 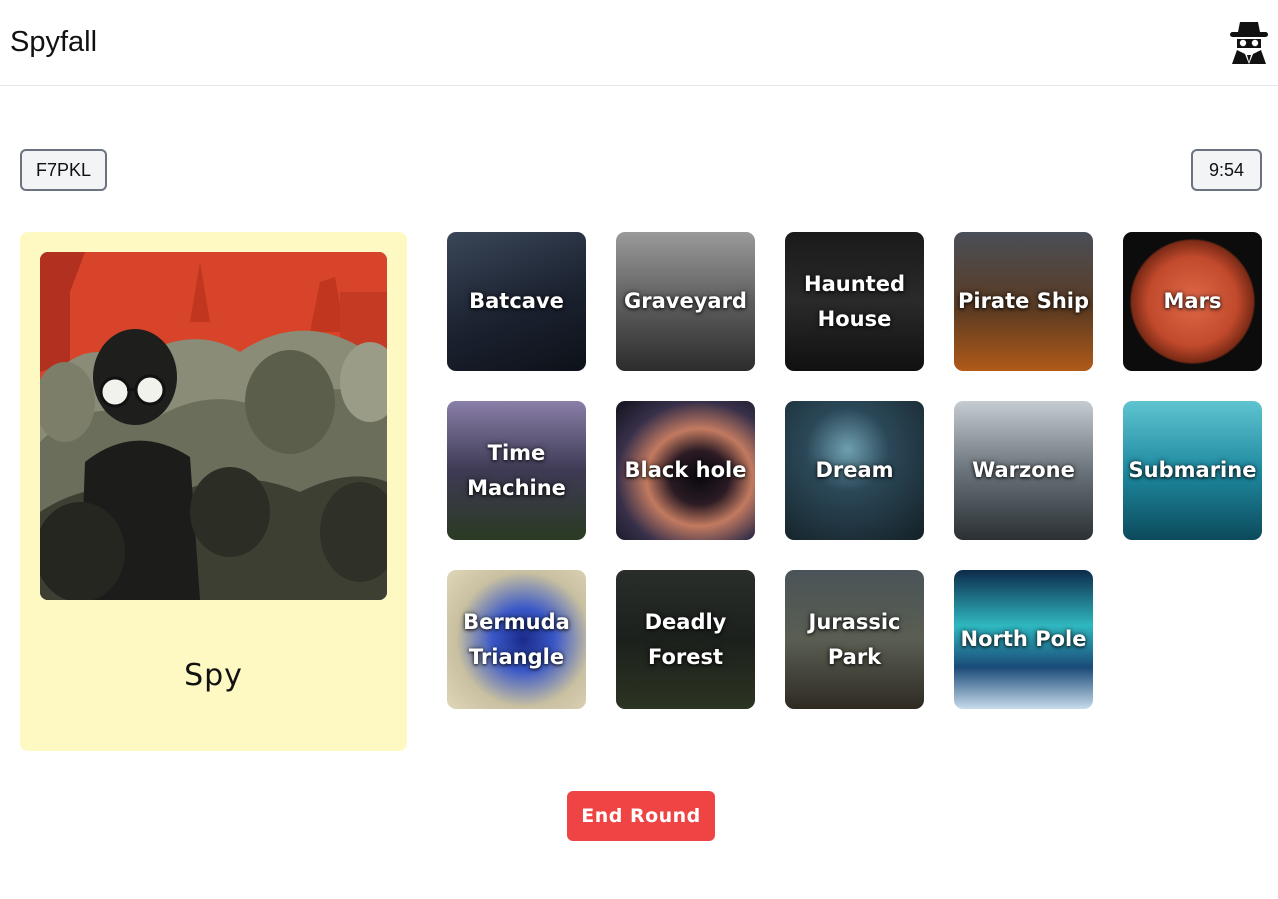 I want to click on end-round-button: End Round, so click(x=641, y=816).